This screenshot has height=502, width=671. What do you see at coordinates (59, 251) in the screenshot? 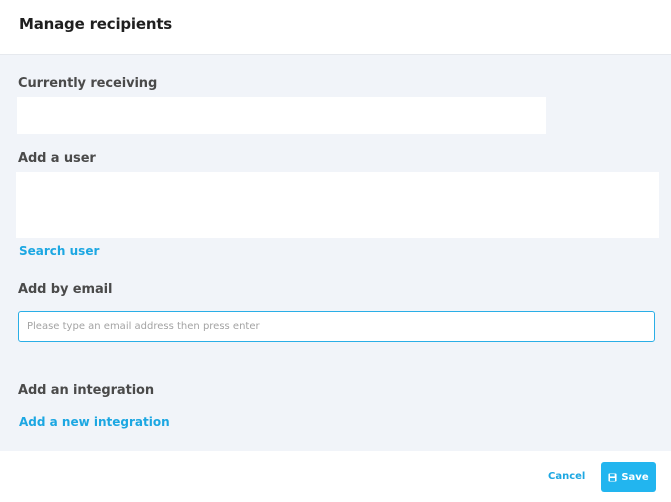
I see `search-user-link: Search user` at bounding box center [59, 251].